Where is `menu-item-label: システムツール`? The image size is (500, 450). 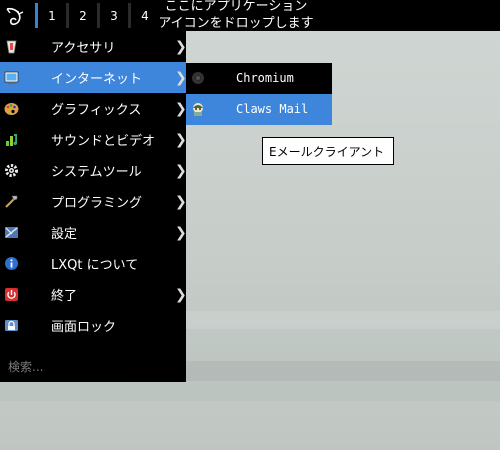 menu-item-label: システムツール is located at coordinates (96, 172).